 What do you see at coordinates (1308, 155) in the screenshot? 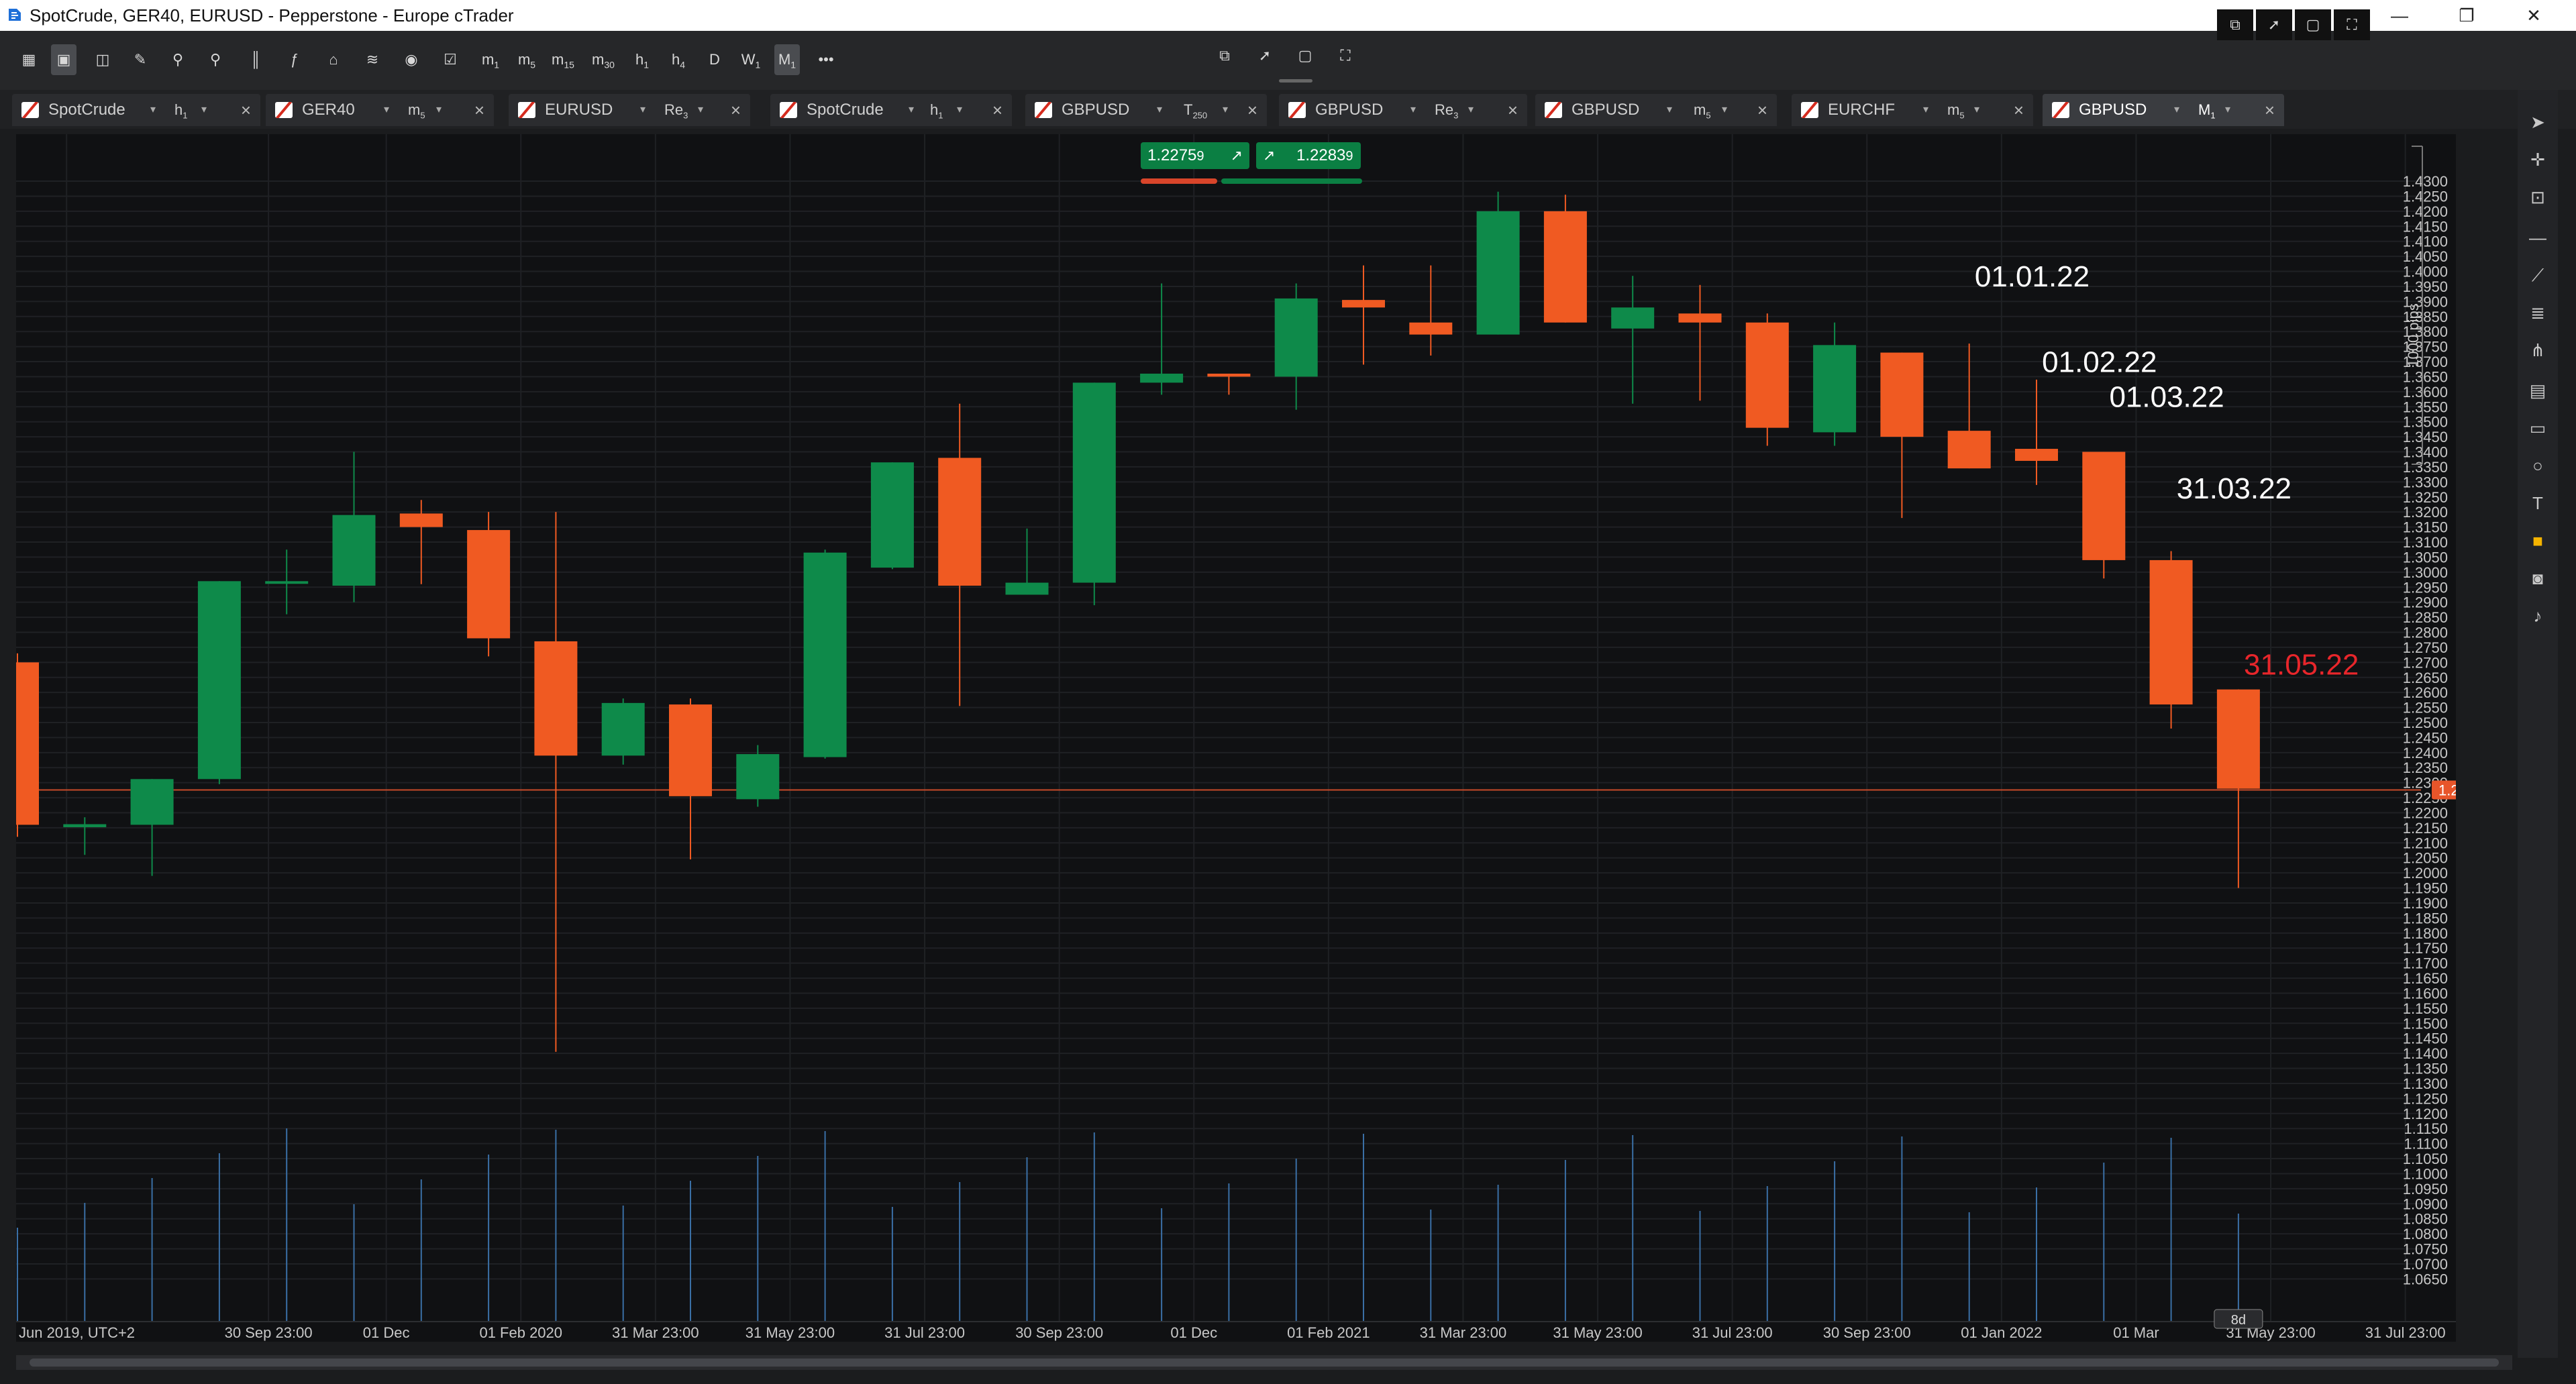
I see `buy-button: ↗ 1.22839` at bounding box center [1308, 155].